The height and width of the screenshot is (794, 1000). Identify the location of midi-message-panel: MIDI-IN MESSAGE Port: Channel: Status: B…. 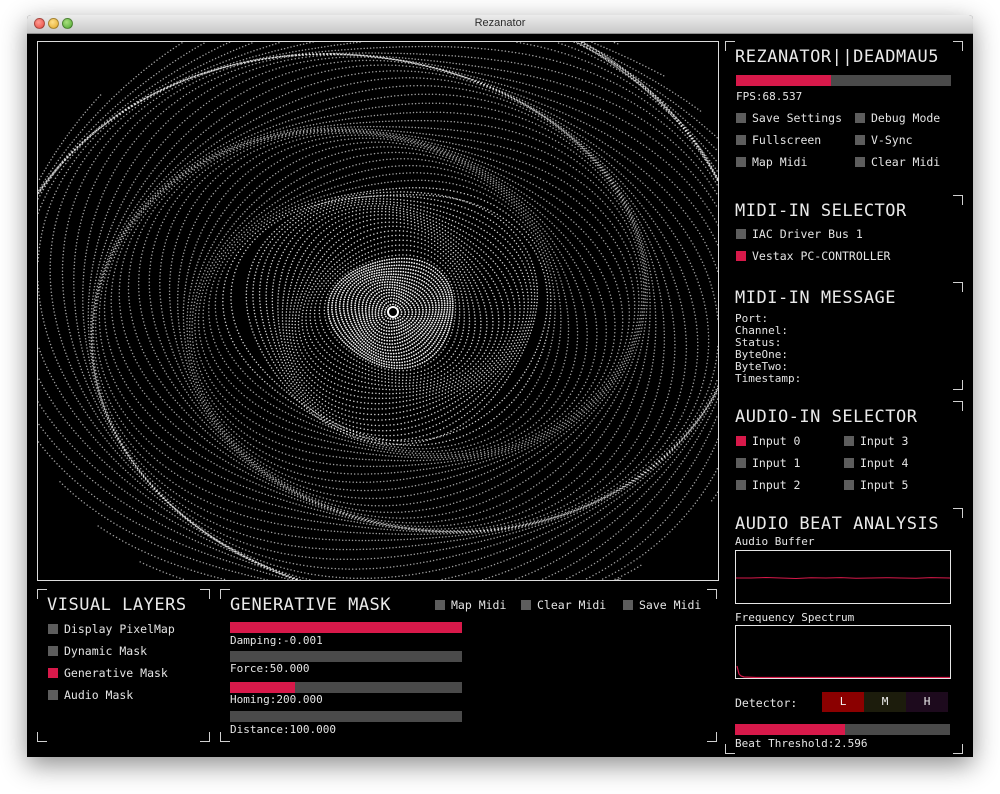
(844, 336).